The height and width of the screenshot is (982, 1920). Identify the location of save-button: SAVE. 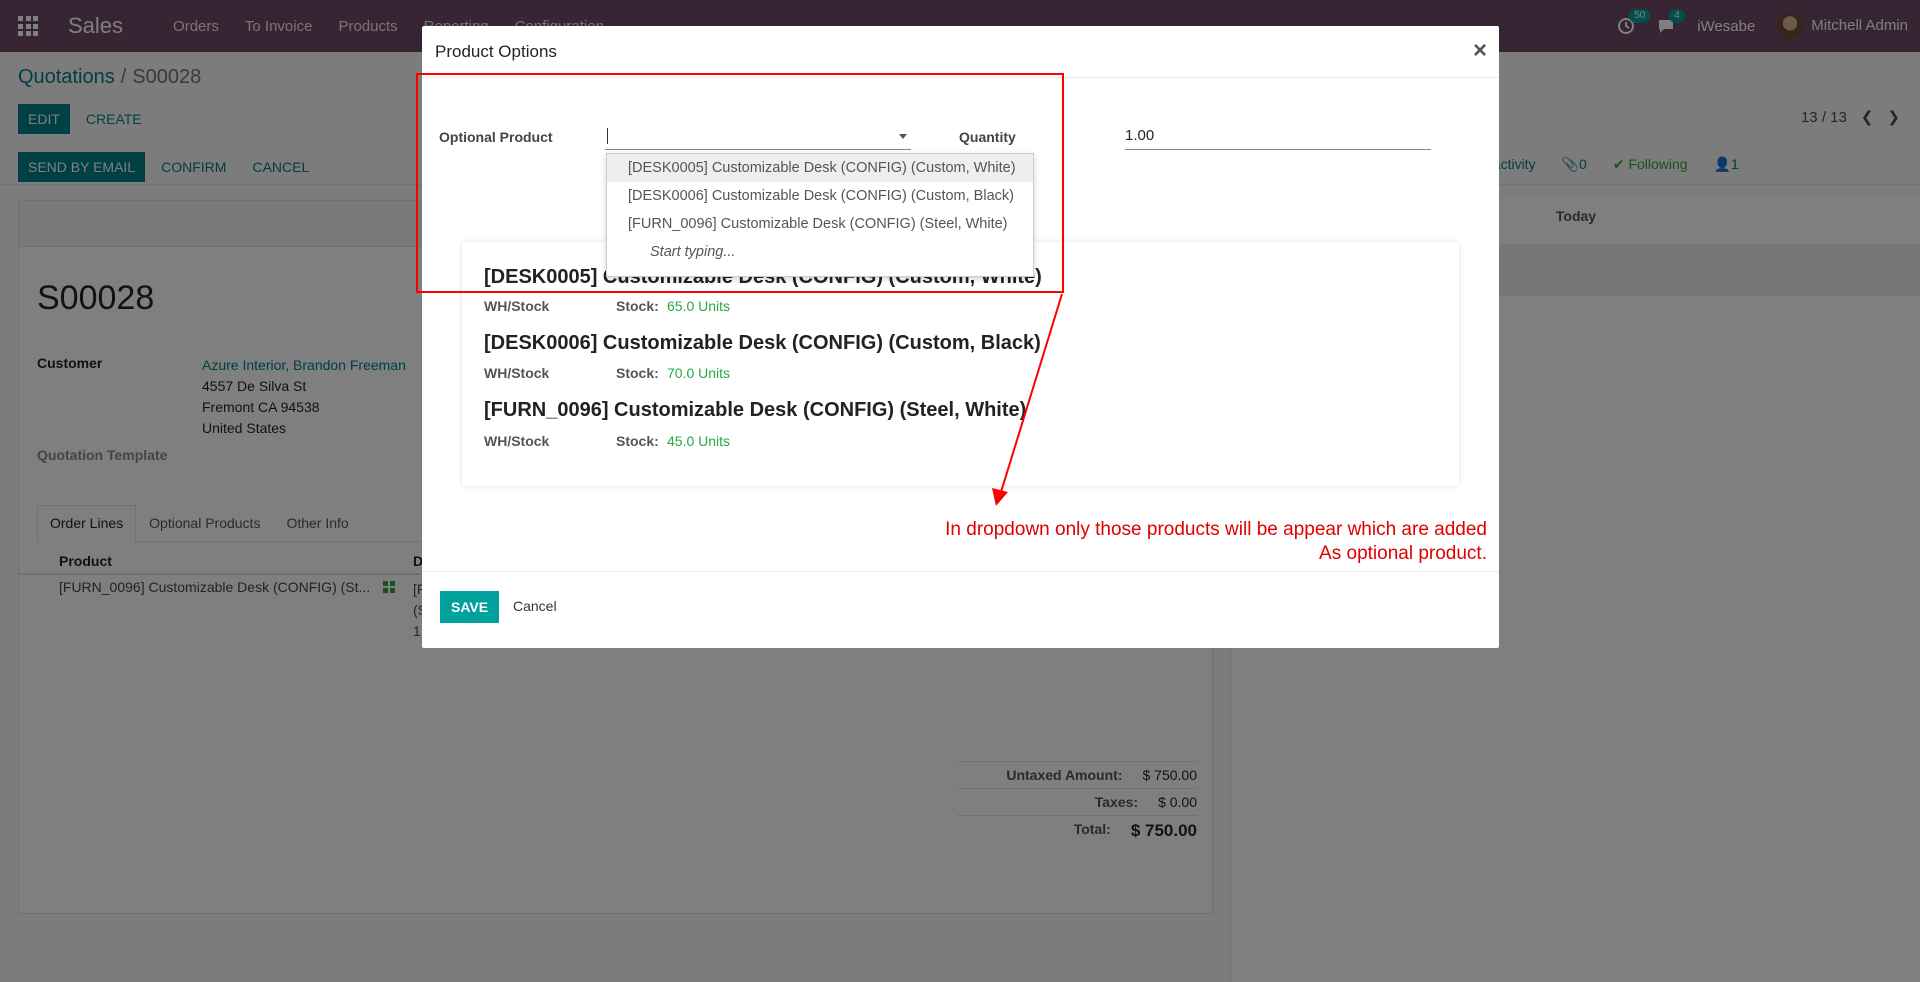
(470, 607).